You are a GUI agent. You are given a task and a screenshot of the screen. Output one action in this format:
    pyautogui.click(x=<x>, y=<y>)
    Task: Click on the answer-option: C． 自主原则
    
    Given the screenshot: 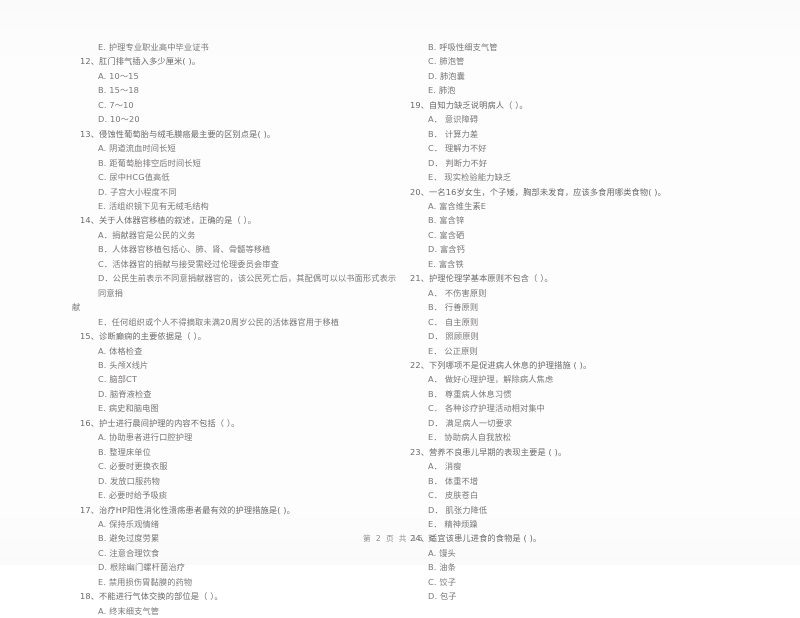 What is the action you would take?
    pyautogui.click(x=453, y=321)
    